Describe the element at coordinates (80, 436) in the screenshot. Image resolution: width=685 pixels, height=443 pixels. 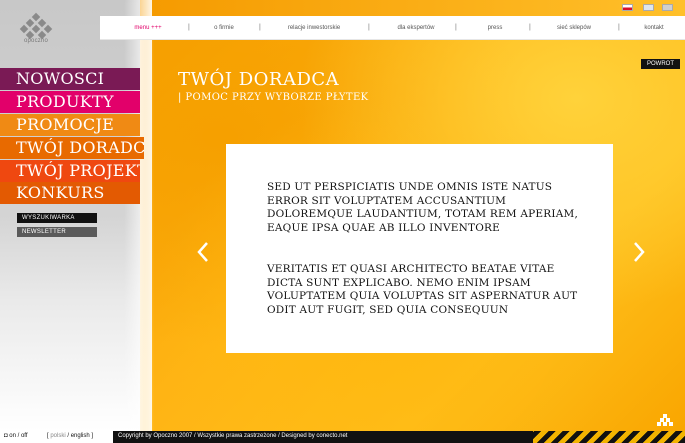
I see `lang-english-link: english` at that location.